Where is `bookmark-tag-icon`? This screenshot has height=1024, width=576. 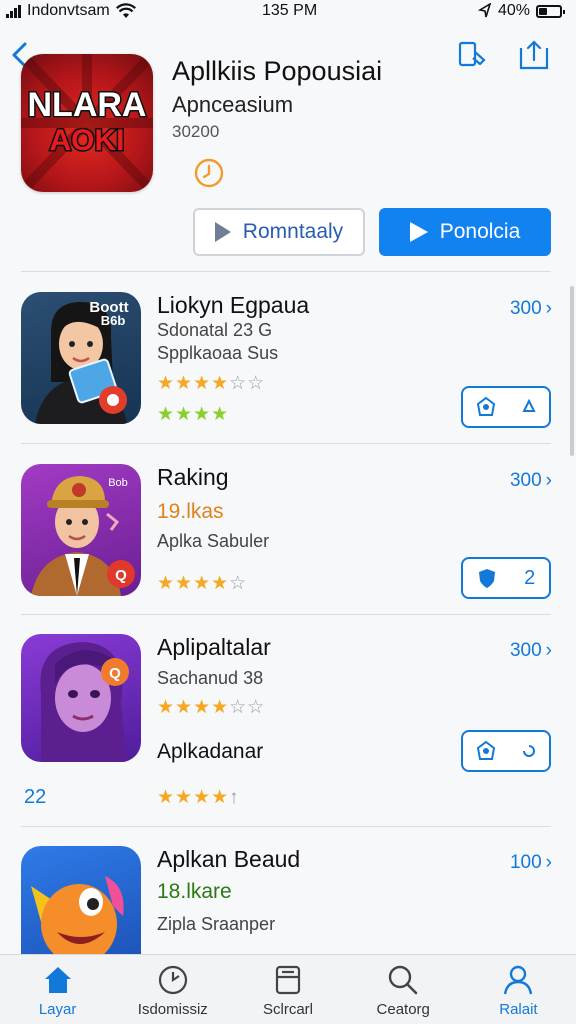 bookmark-tag-icon is located at coordinates (473, 55).